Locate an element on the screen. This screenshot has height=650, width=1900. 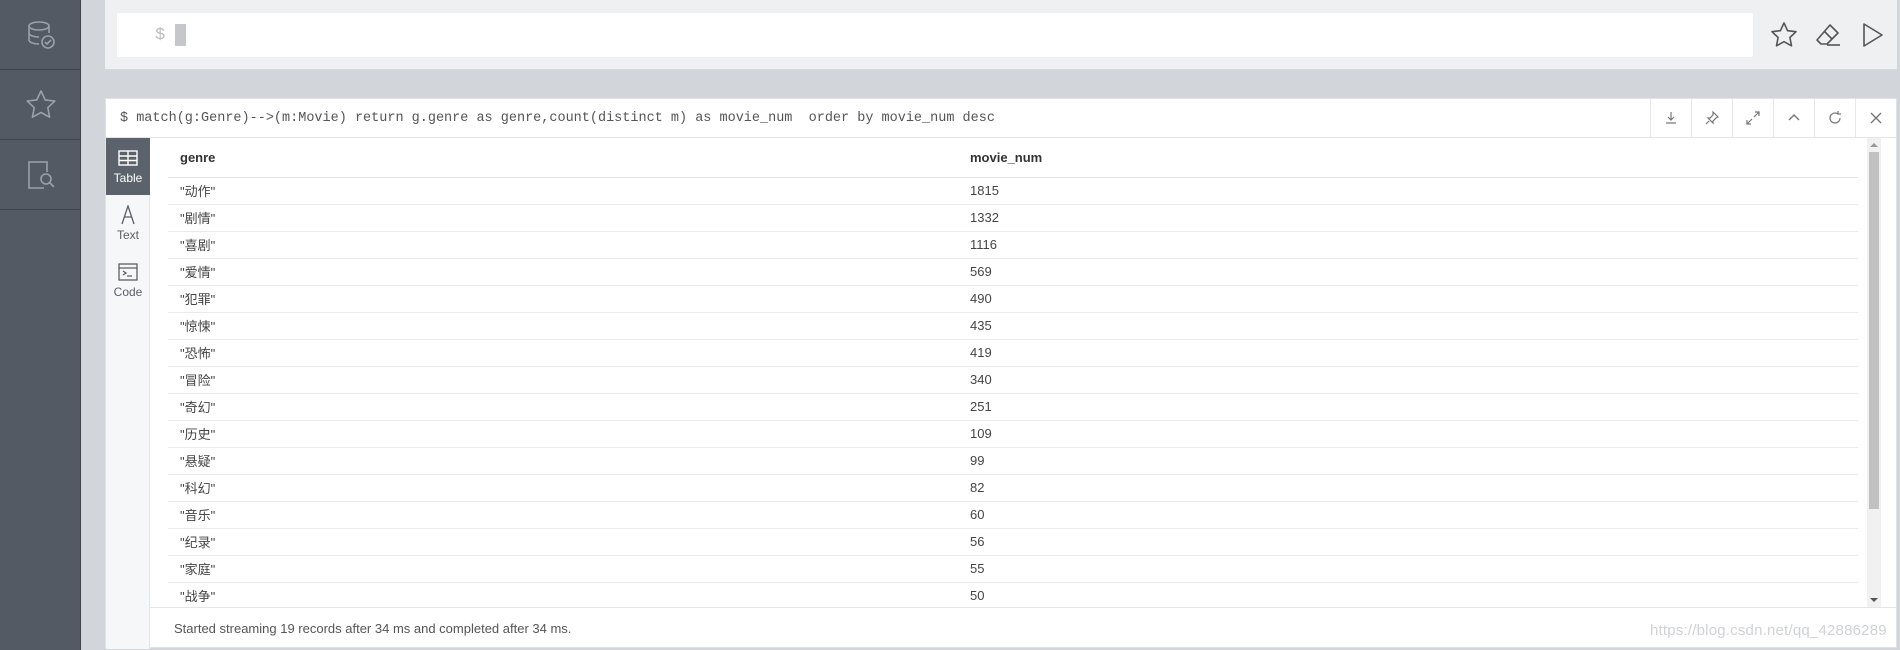
left-nav is located at coordinates (40, 325).